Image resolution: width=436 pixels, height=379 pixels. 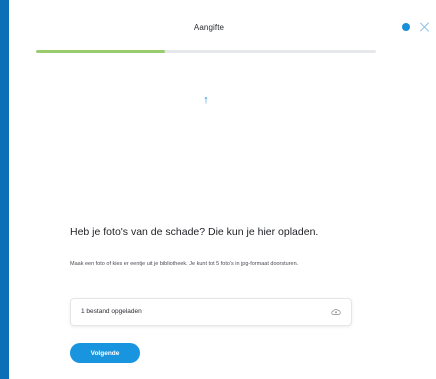 What do you see at coordinates (416, 27) in the screenshot?
I see `header-actions` at bounding box center [416, 27].